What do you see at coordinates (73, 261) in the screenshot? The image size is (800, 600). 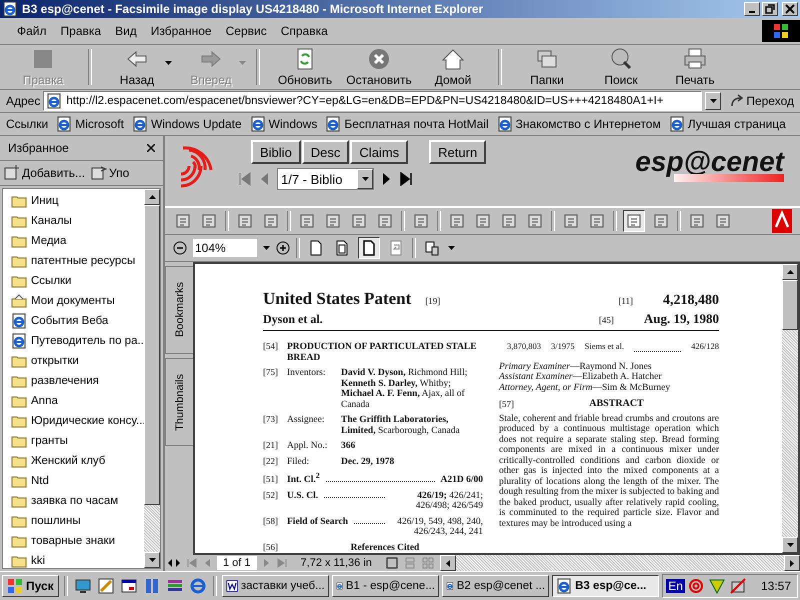 I see `favorite-item: патентные ресурсы` at bounding box center [73, 261].